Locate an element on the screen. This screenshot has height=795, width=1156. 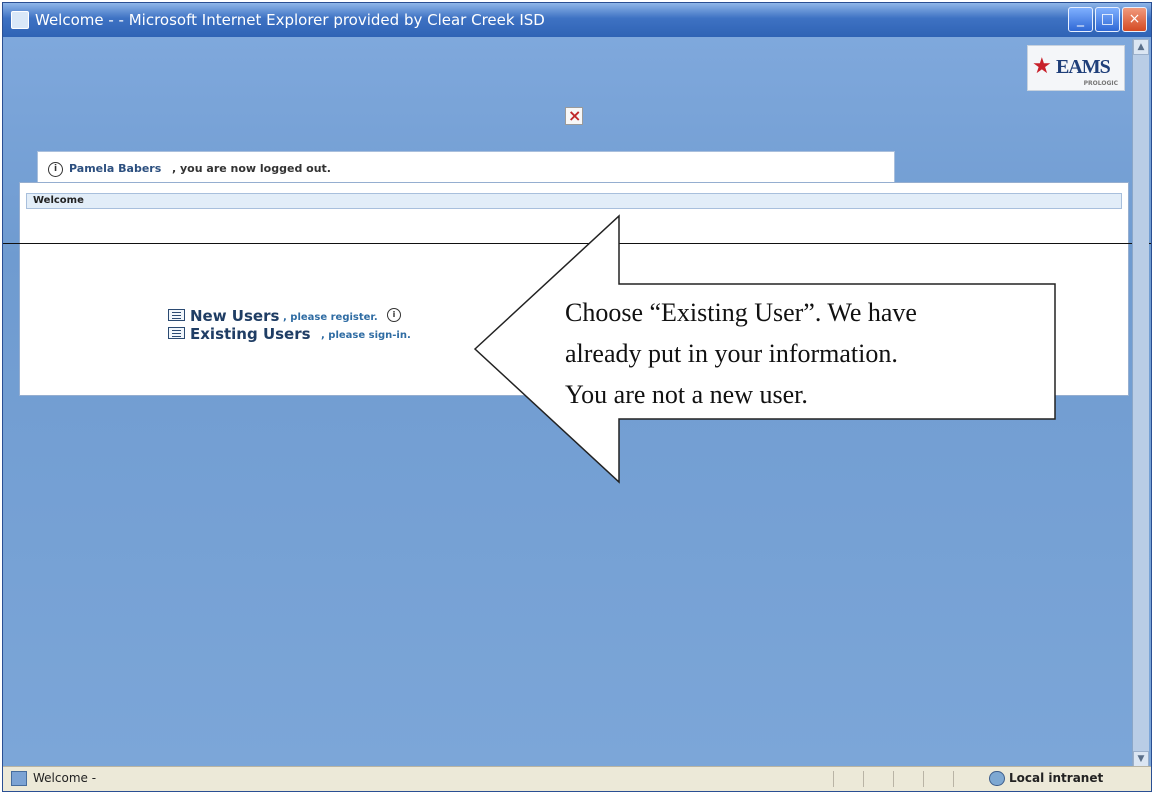
existing-users-suffix: , please sign-in. is located at coordinates (366, 335).